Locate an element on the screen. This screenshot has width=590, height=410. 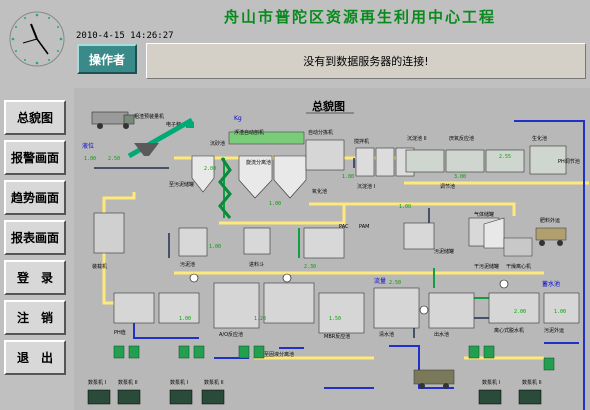
mixer-tanks is located at coordinates (385, 162).